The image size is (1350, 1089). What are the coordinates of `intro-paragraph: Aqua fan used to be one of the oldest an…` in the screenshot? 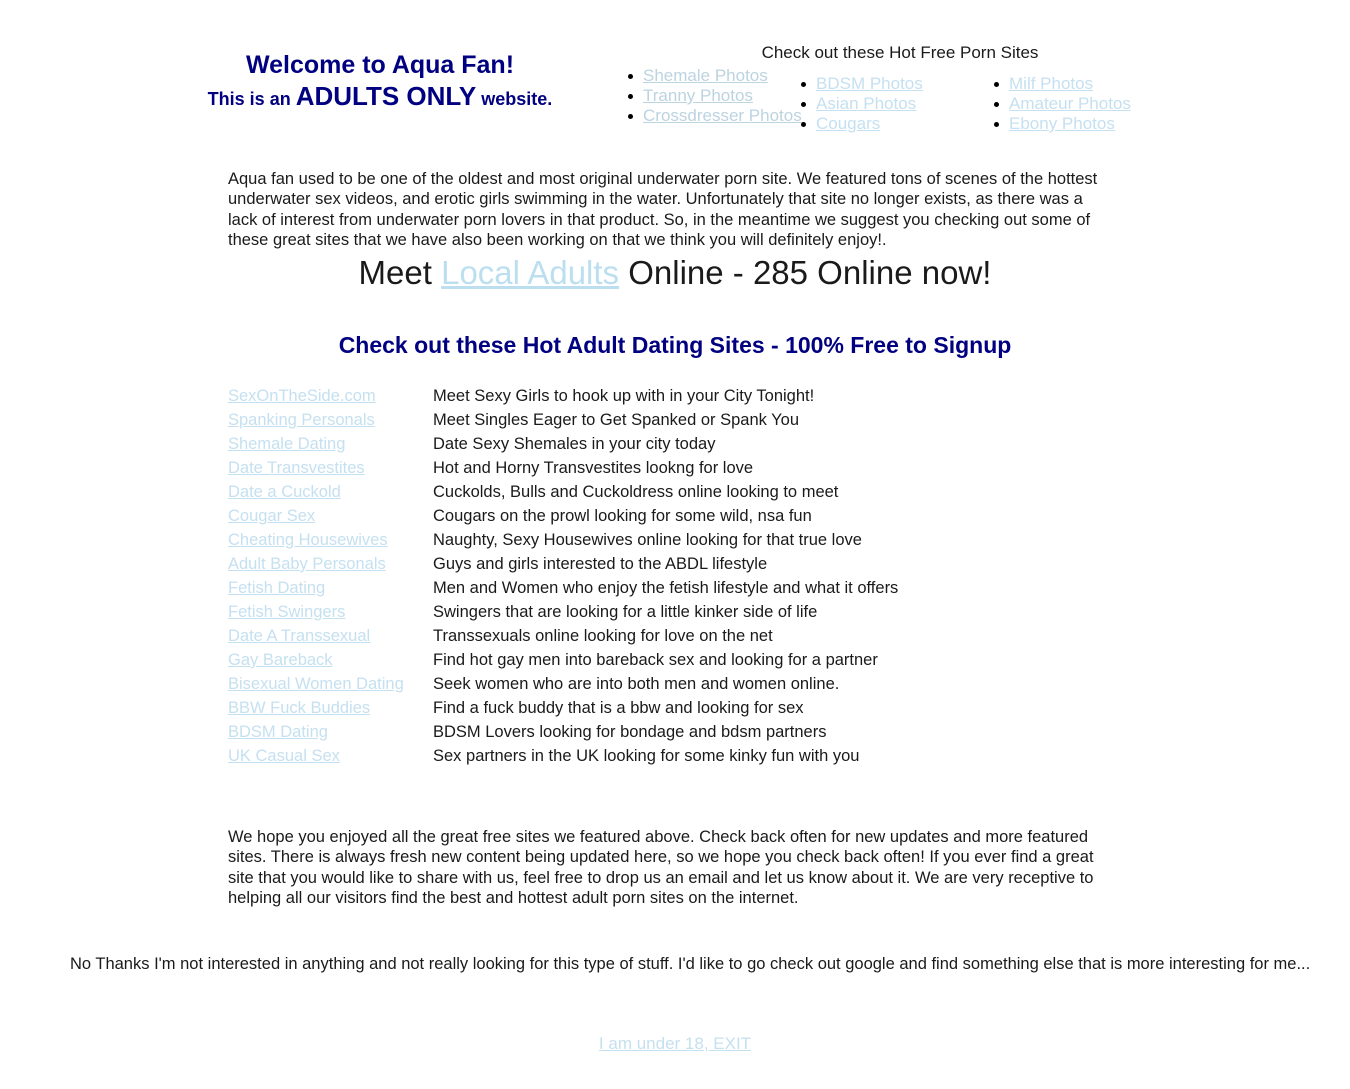 It's located at (663, 209).